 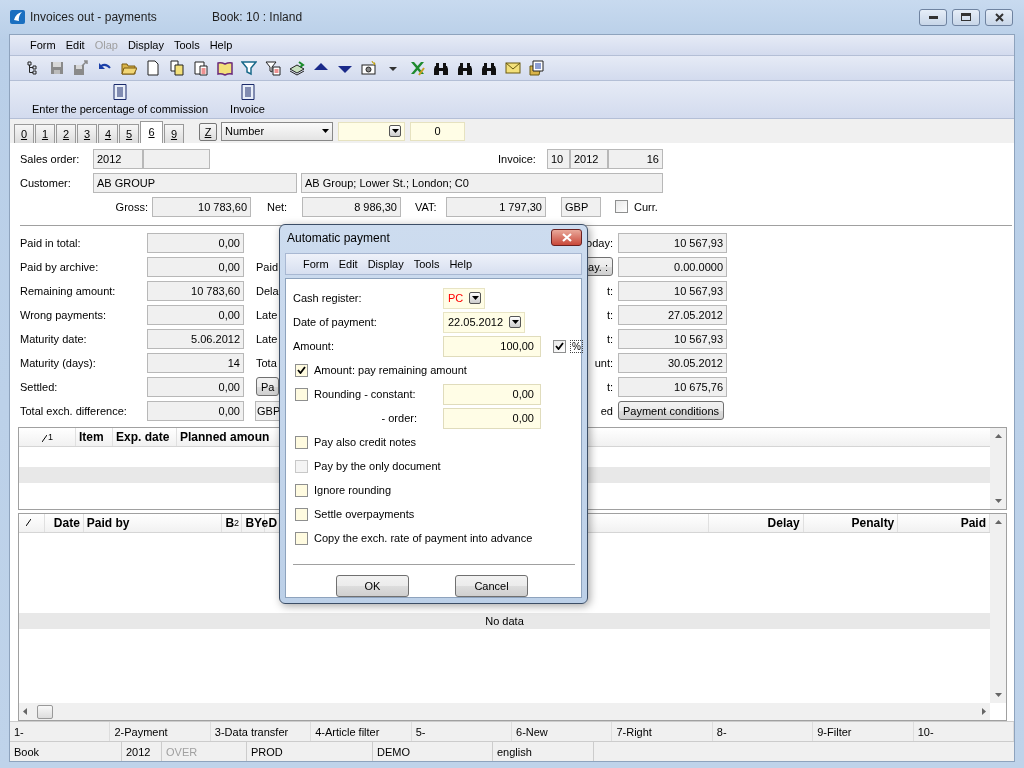 I want to click on invoice-field: 2012, so click(x=589, y=158).